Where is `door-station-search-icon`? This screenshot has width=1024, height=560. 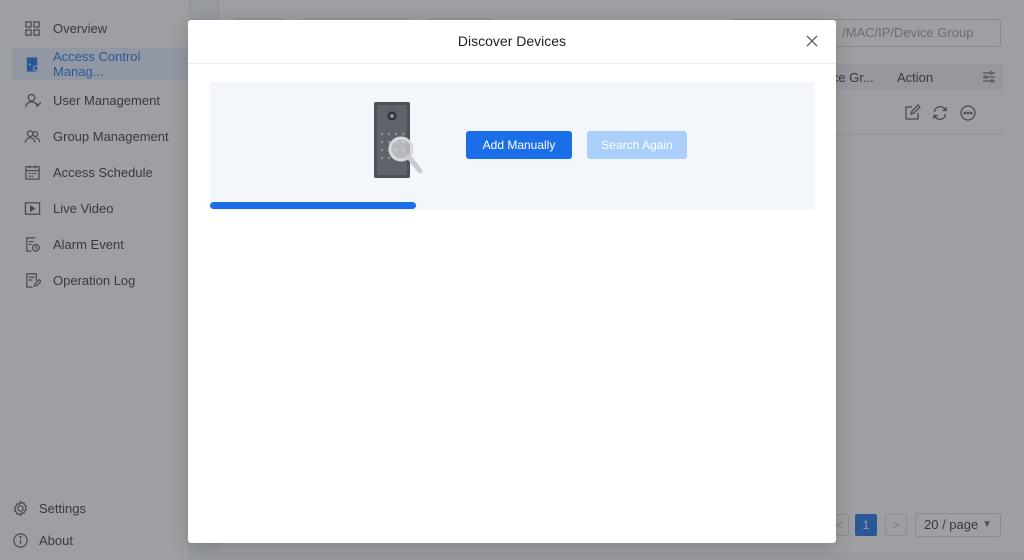 door-station-search-icon is located at coordinates (398, 140).